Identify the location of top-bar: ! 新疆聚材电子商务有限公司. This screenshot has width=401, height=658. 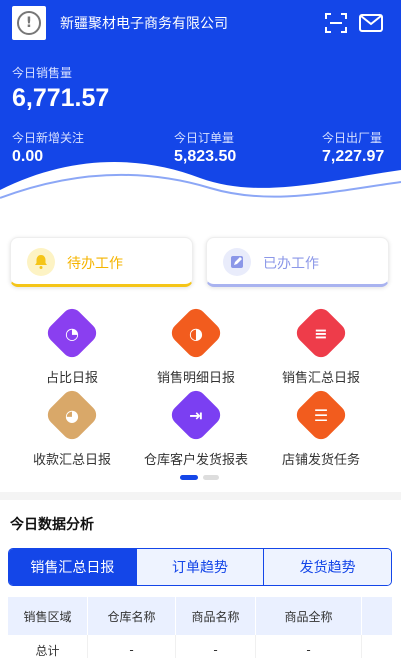
(200, 23).